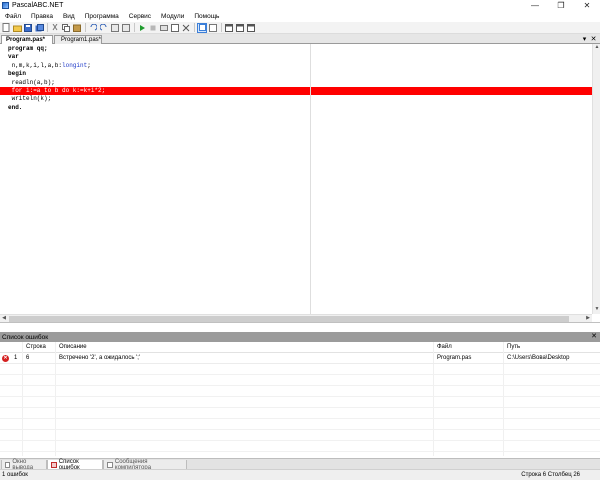 This screenshot has height=480, width=600. What do you see at coordinates (30, 99) in the screenshot?
I see `code-text: writeln(k);` at bounding box center [30, 99].